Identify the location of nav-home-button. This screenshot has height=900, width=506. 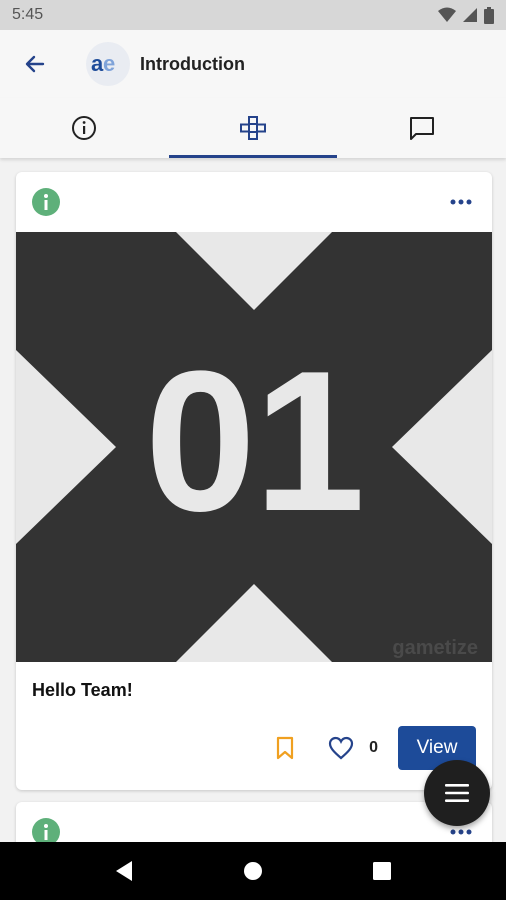
(253, 871).